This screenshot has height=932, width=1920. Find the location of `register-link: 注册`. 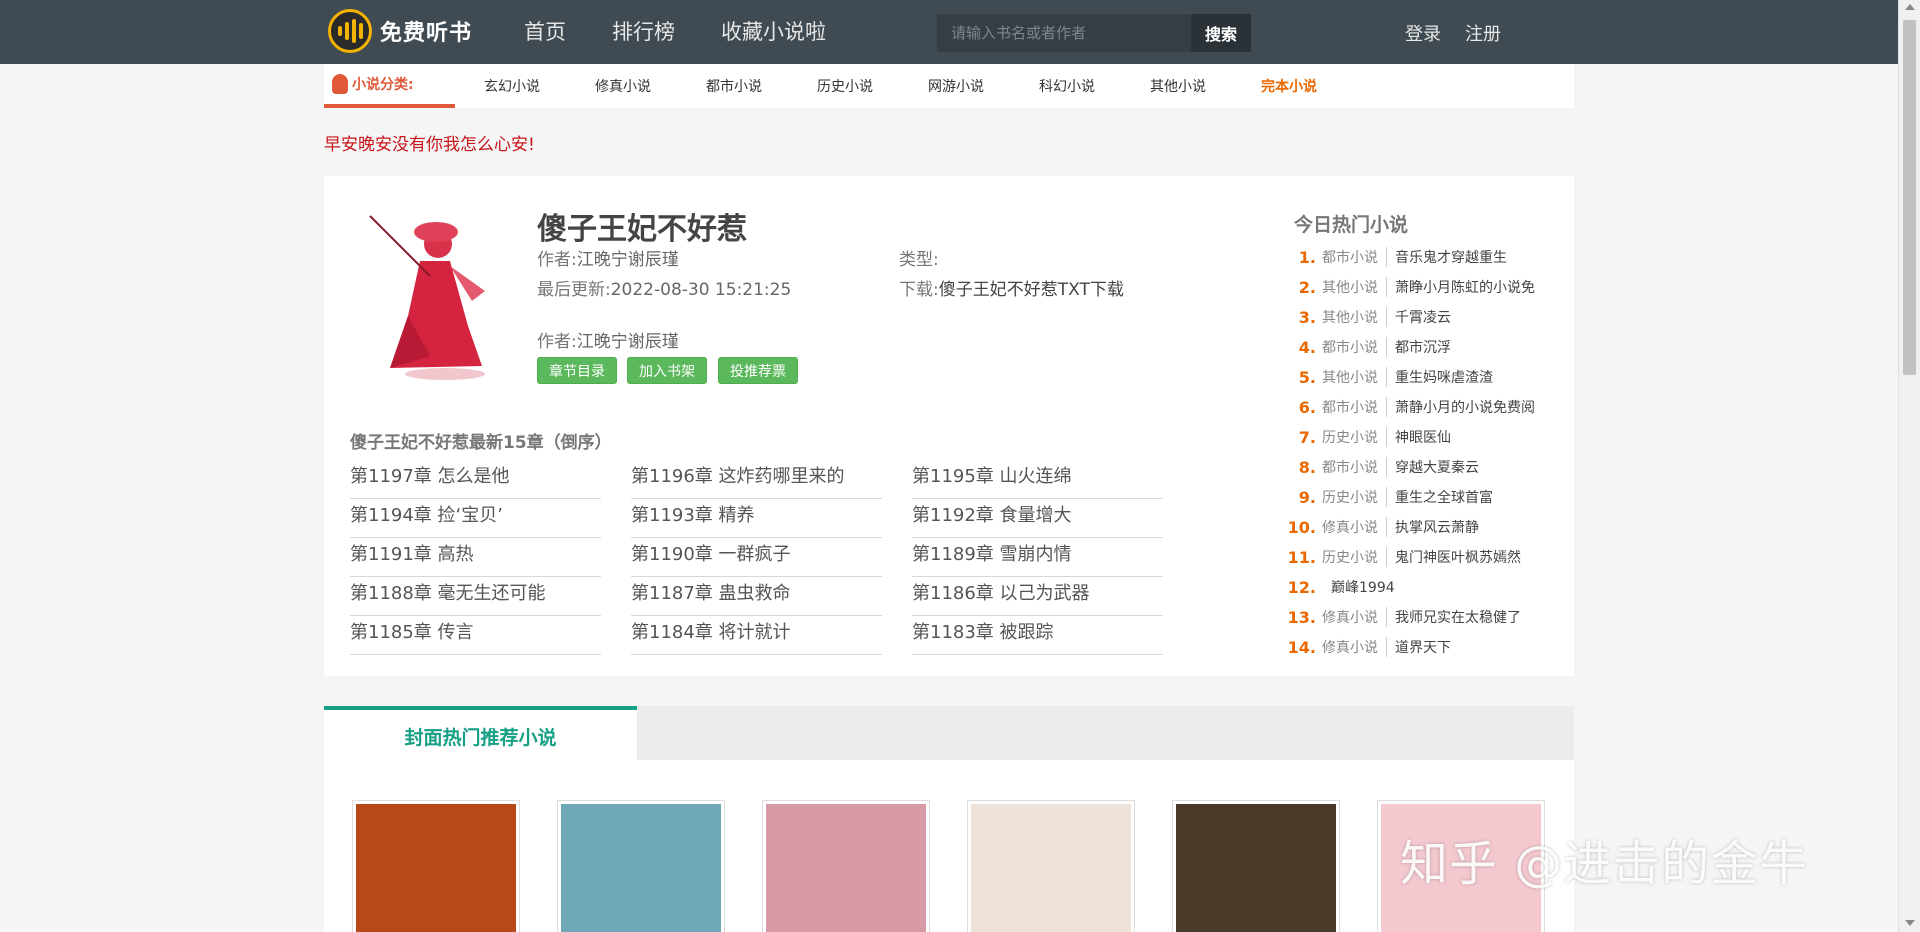

register-link: 注册 is located at coordinates (1483, 33).